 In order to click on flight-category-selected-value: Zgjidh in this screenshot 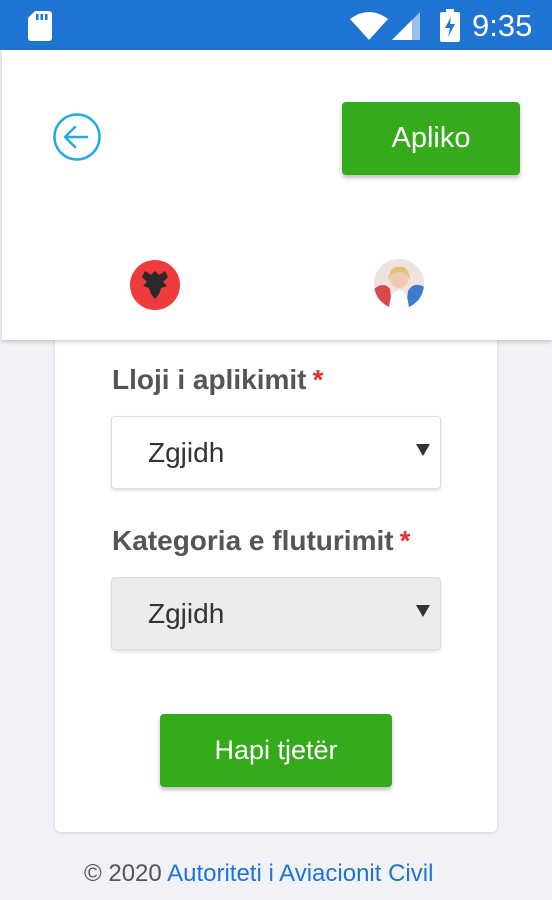, I will do `click(186, 613)`.